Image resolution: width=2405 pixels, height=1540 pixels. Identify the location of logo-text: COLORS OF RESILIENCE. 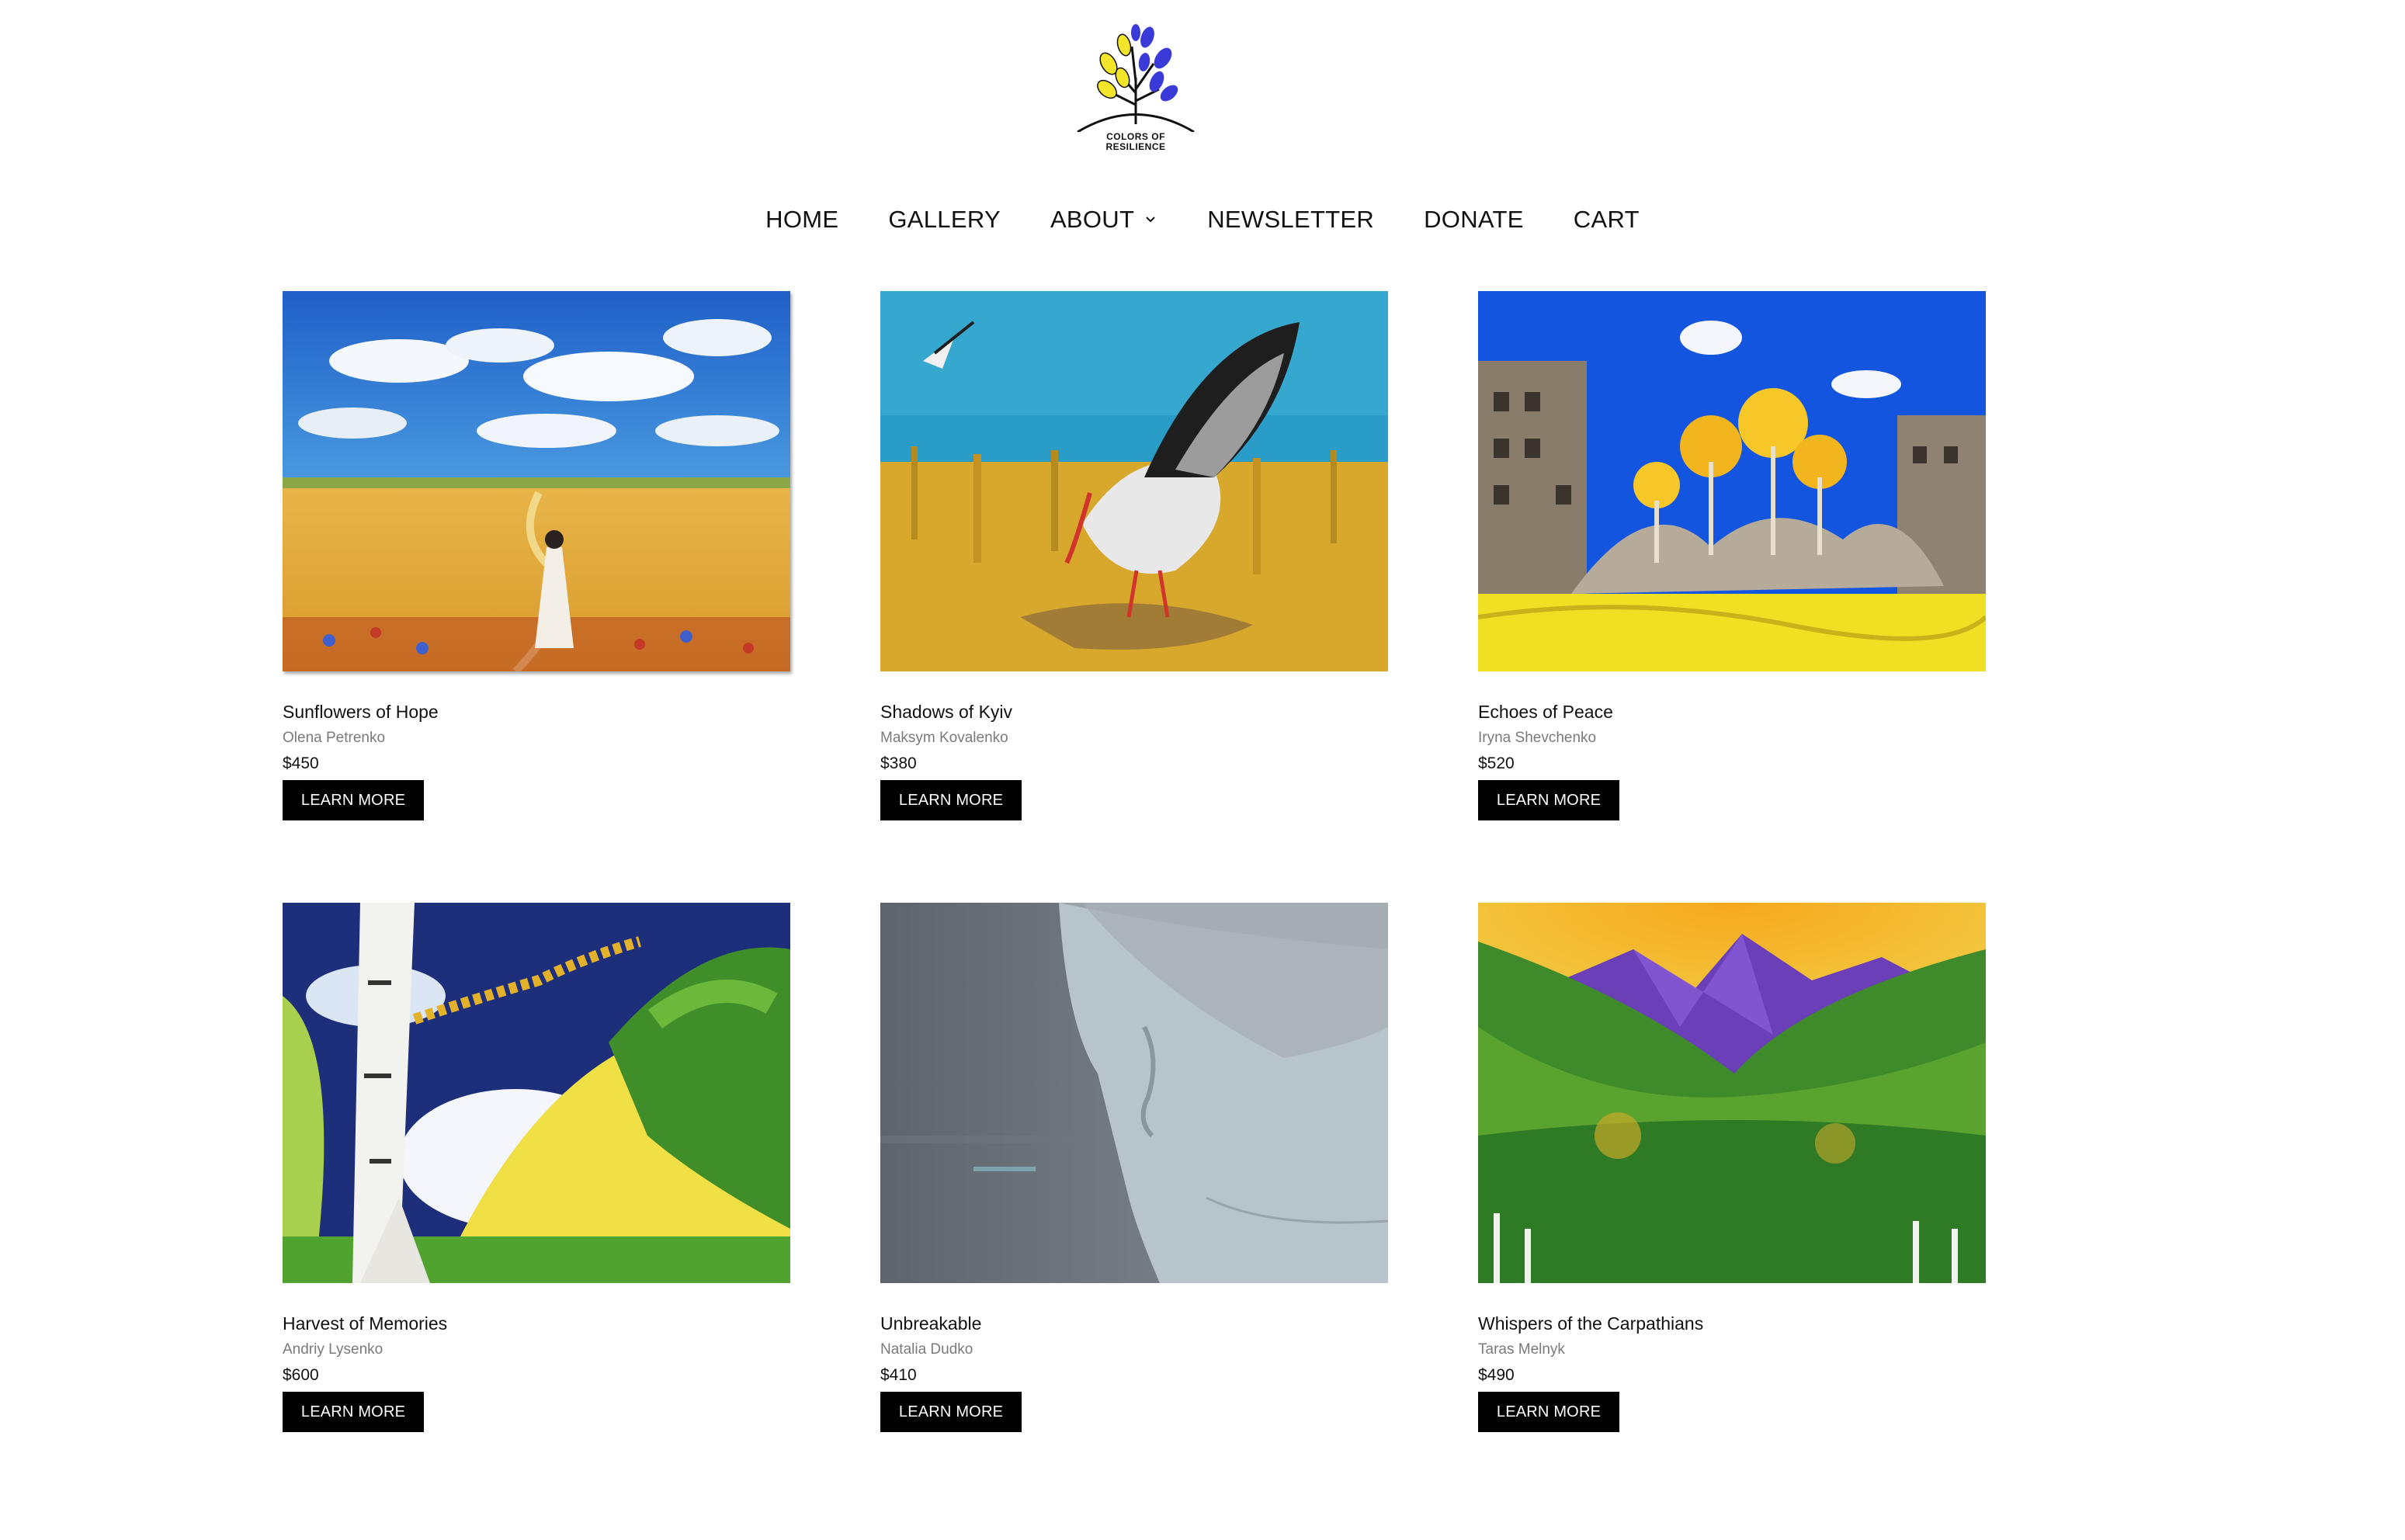
(1135, 142).